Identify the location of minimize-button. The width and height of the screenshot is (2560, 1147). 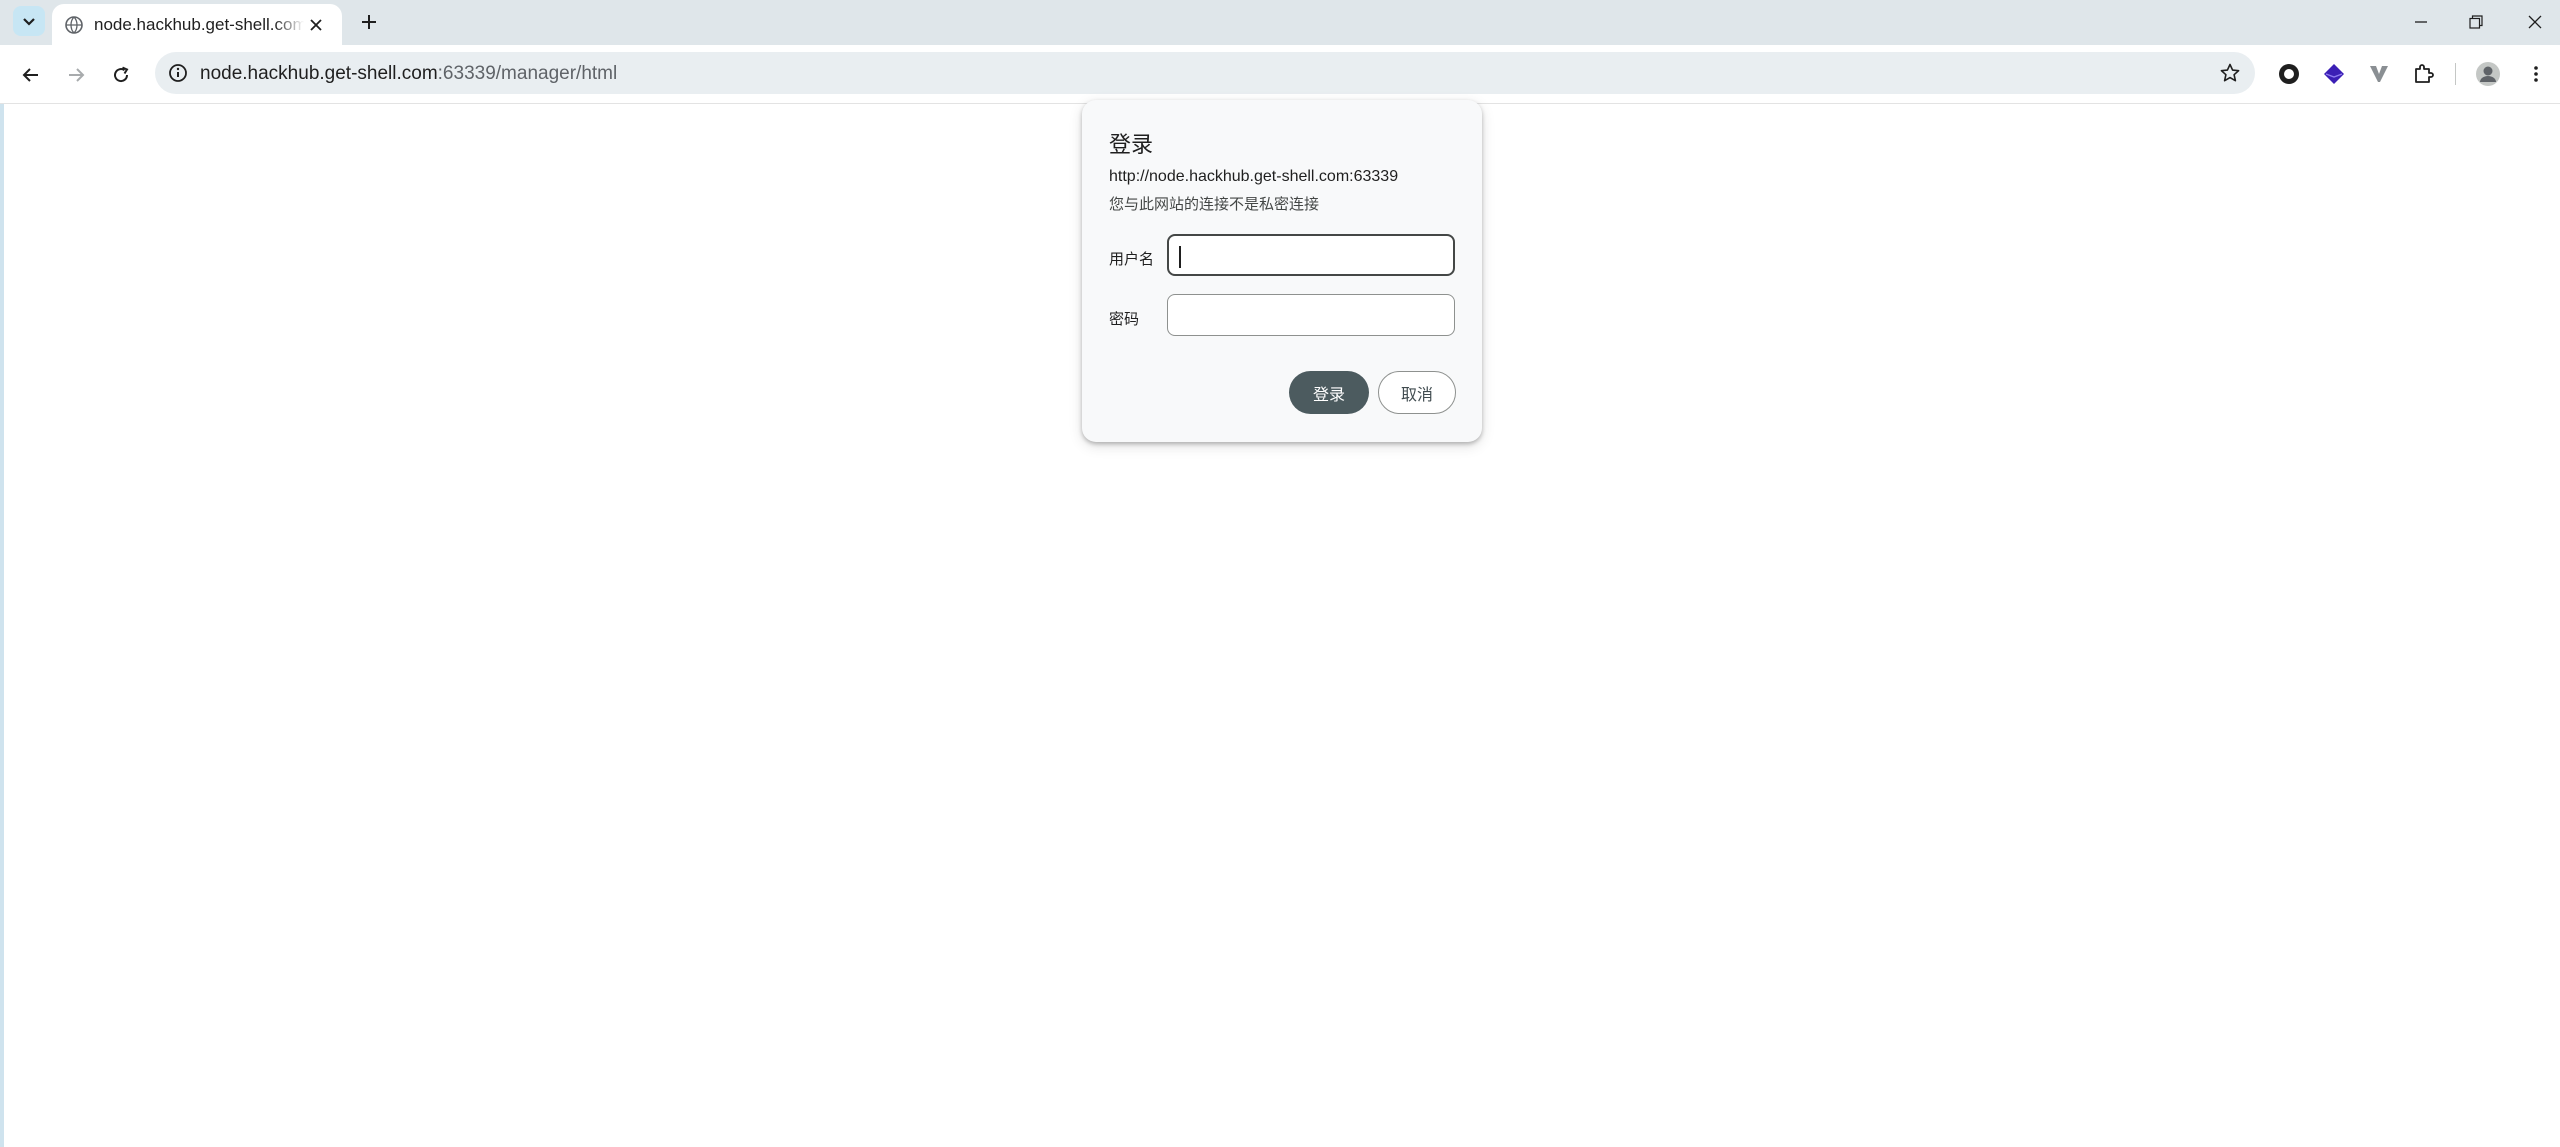
(2421, 22).